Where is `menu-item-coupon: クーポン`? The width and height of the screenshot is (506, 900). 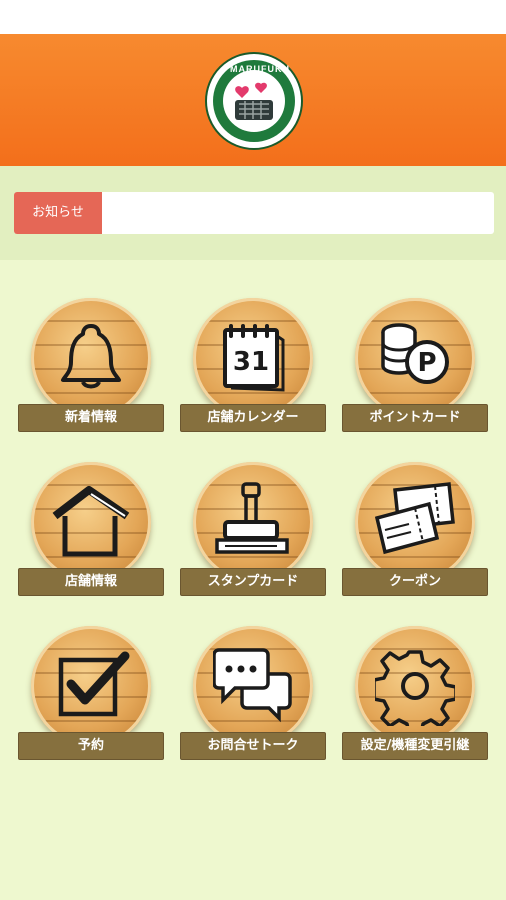 menu-item-coupon: クーポン is located at coordinates (415, 531).